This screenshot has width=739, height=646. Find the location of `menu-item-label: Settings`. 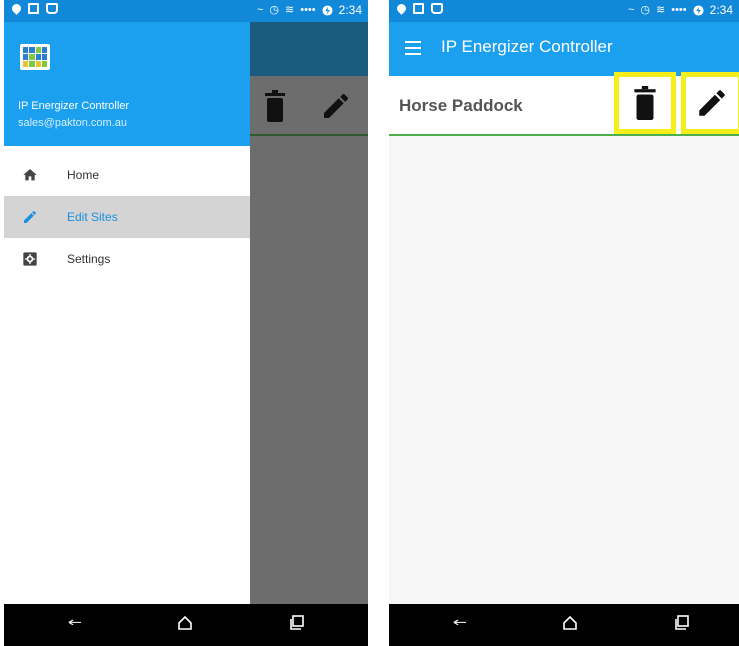

menu-item-label: Settings is located at coordinates (89, 259).